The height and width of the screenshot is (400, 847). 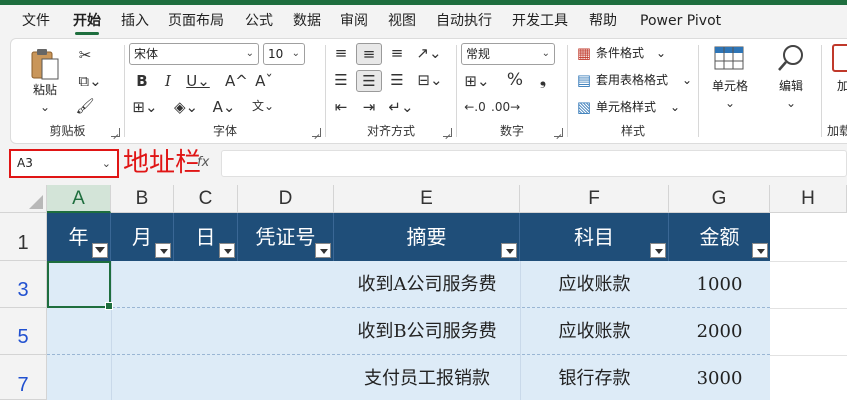 I want to click on tab-developer: 开发工具, so click(x=540, y=21).